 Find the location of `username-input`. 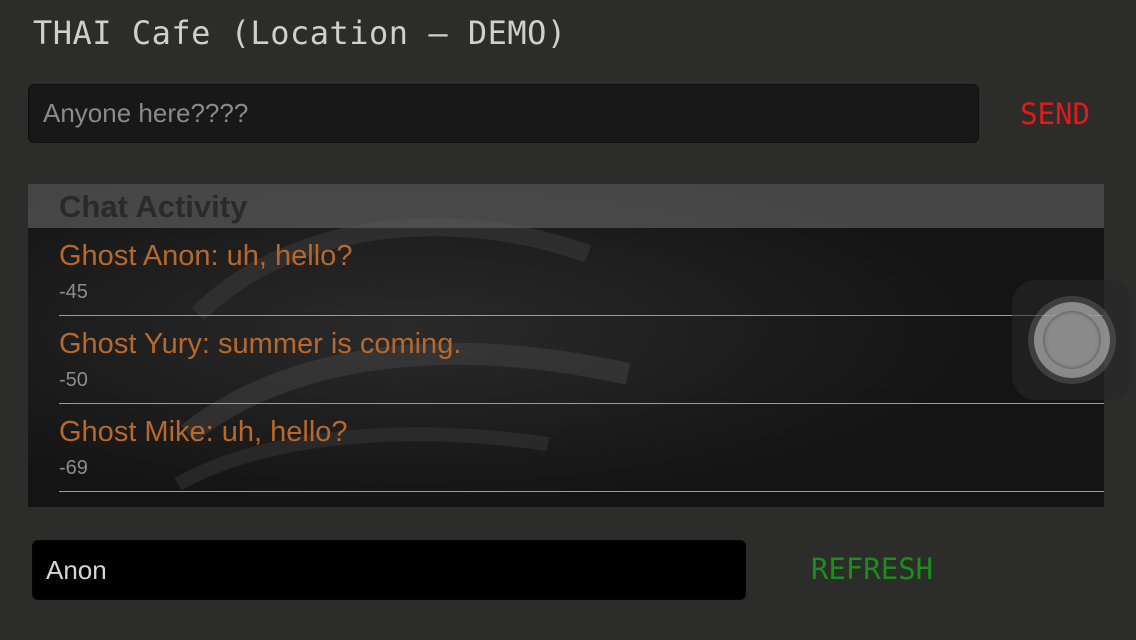

username-input is located at coordinates (389, 570).